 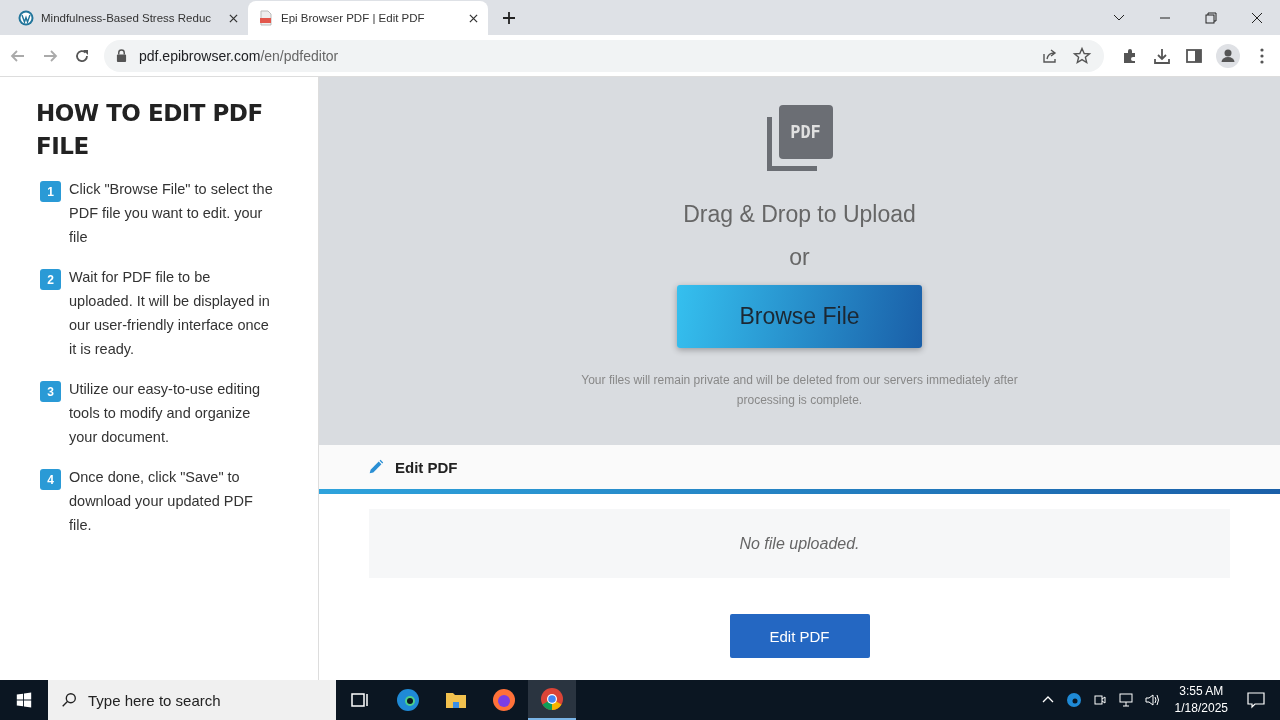 What do you see at coordinates (26, 18) in the screenshot?
I see `wordpress-icon` at bounding box center [26, 18].